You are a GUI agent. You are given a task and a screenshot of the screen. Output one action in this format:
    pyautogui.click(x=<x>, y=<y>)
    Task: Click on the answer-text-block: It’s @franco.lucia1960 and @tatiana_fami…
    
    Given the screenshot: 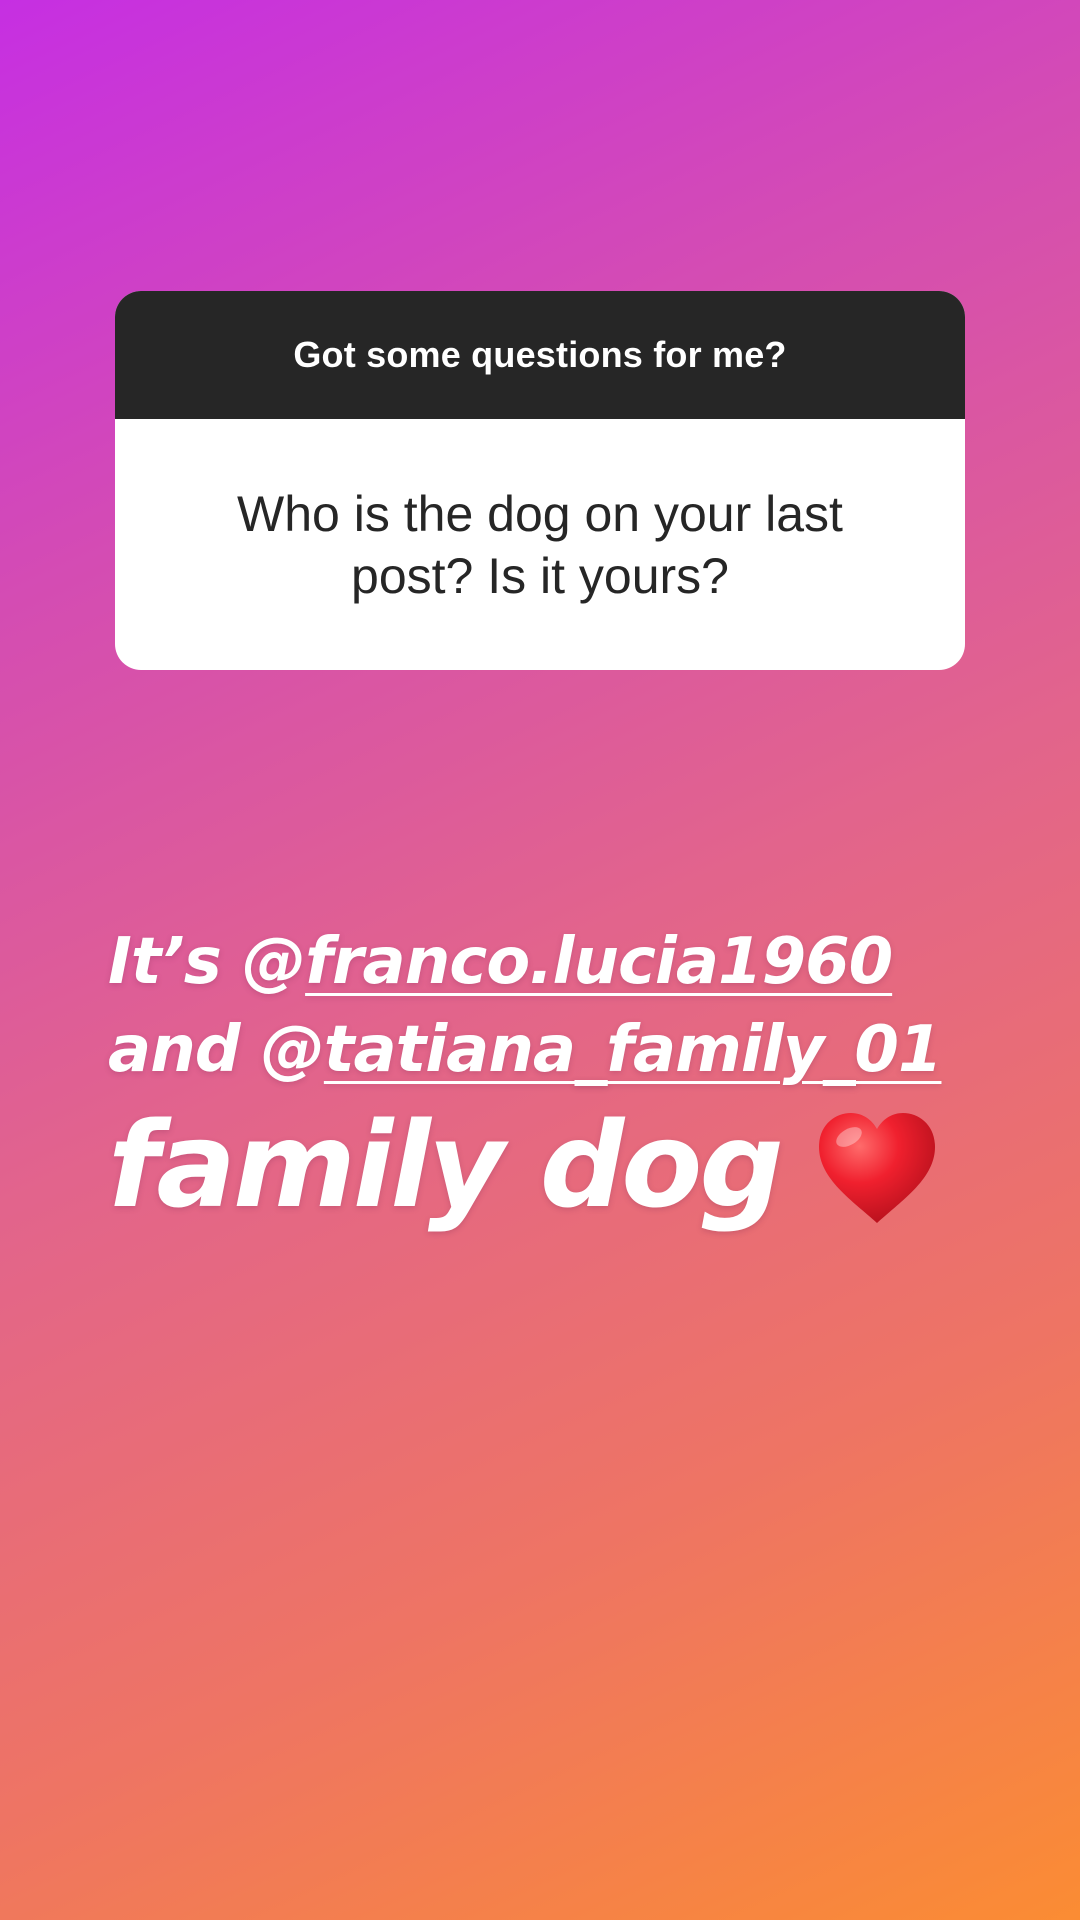 What is the action you would take?
    pyautogui.click(x=548, y=1074)
    